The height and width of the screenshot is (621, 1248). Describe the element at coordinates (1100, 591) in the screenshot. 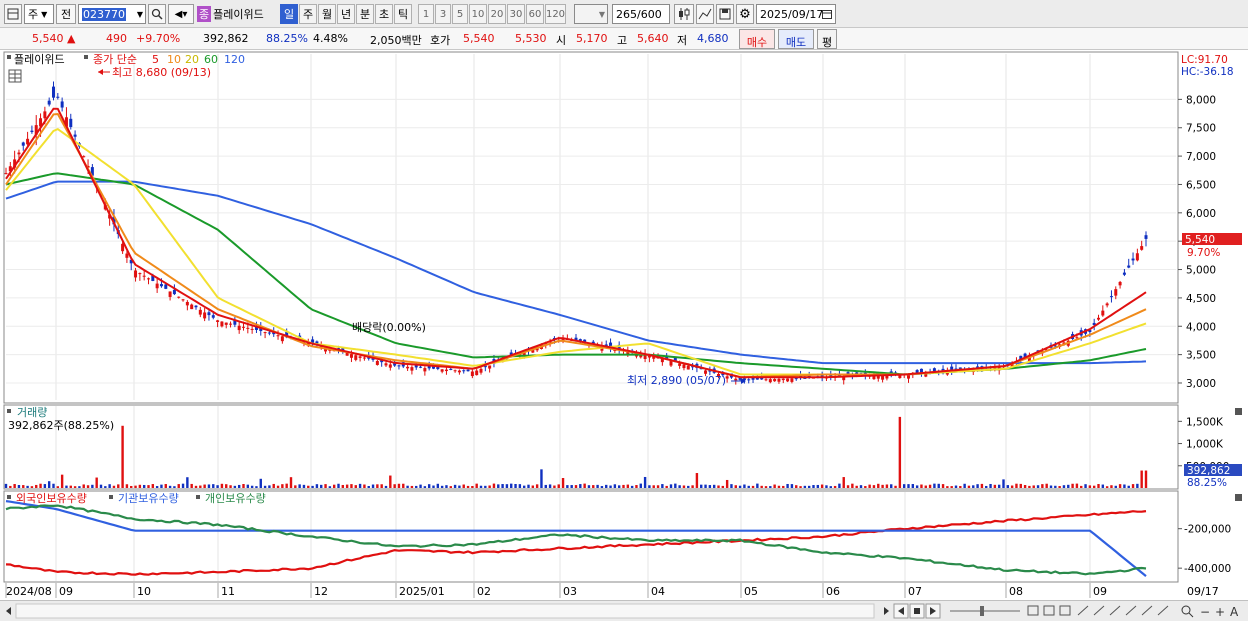

I see `x-tick-label: 09` at that location.